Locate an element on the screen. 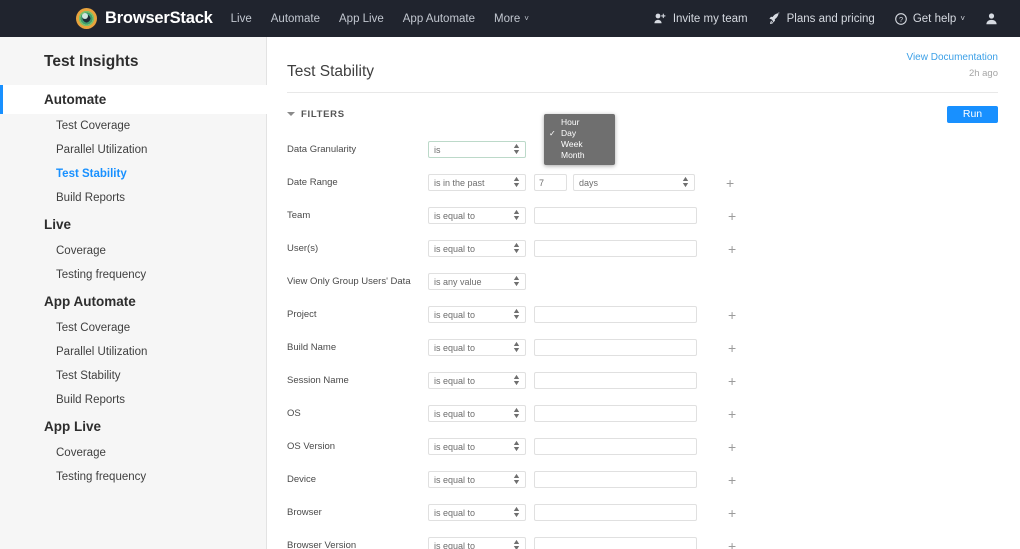  filter-label-users: User(s) is located at coordinates (303, 248).